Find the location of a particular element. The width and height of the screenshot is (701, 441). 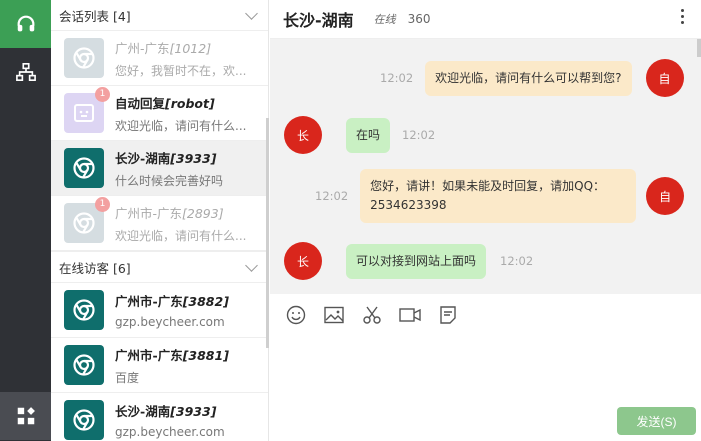

item-id: [1012] is located at coordinates (190, 48).